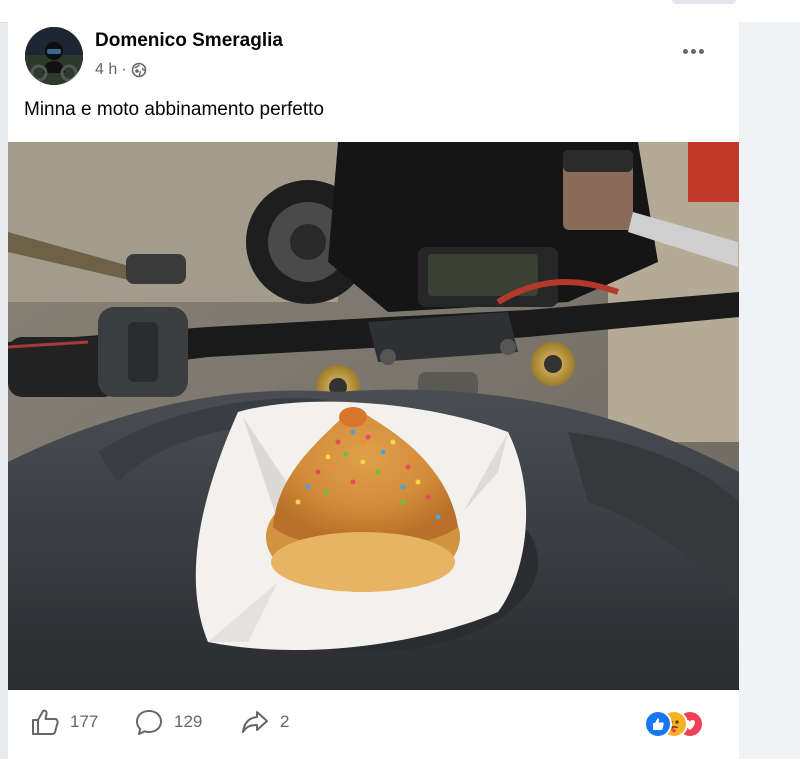  Describe the element at coordinates (149, 722) in the screenshot. I see `comment-bubble-icon` at that location.